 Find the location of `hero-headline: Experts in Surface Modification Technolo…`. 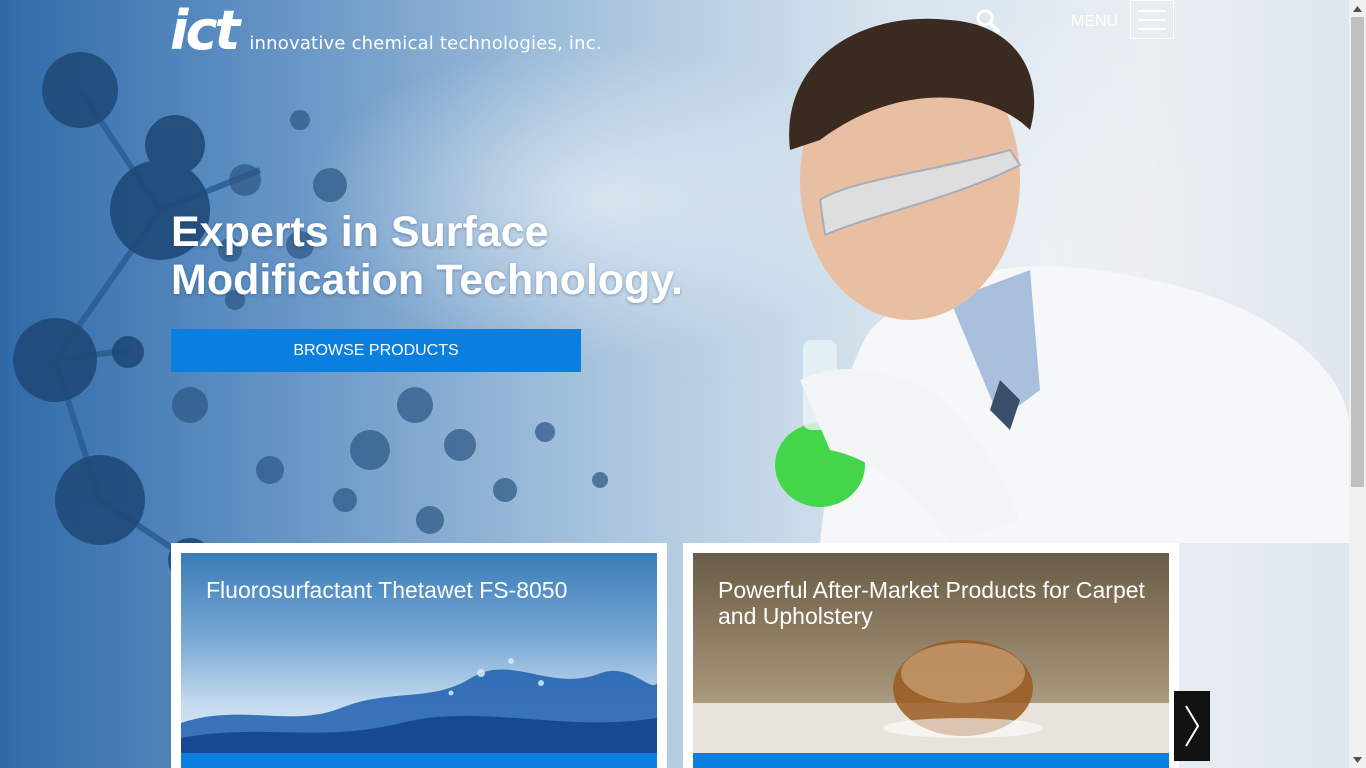

hero-headline: Experts in Surface Modification Technolo… is located at coordinates (427, 256).